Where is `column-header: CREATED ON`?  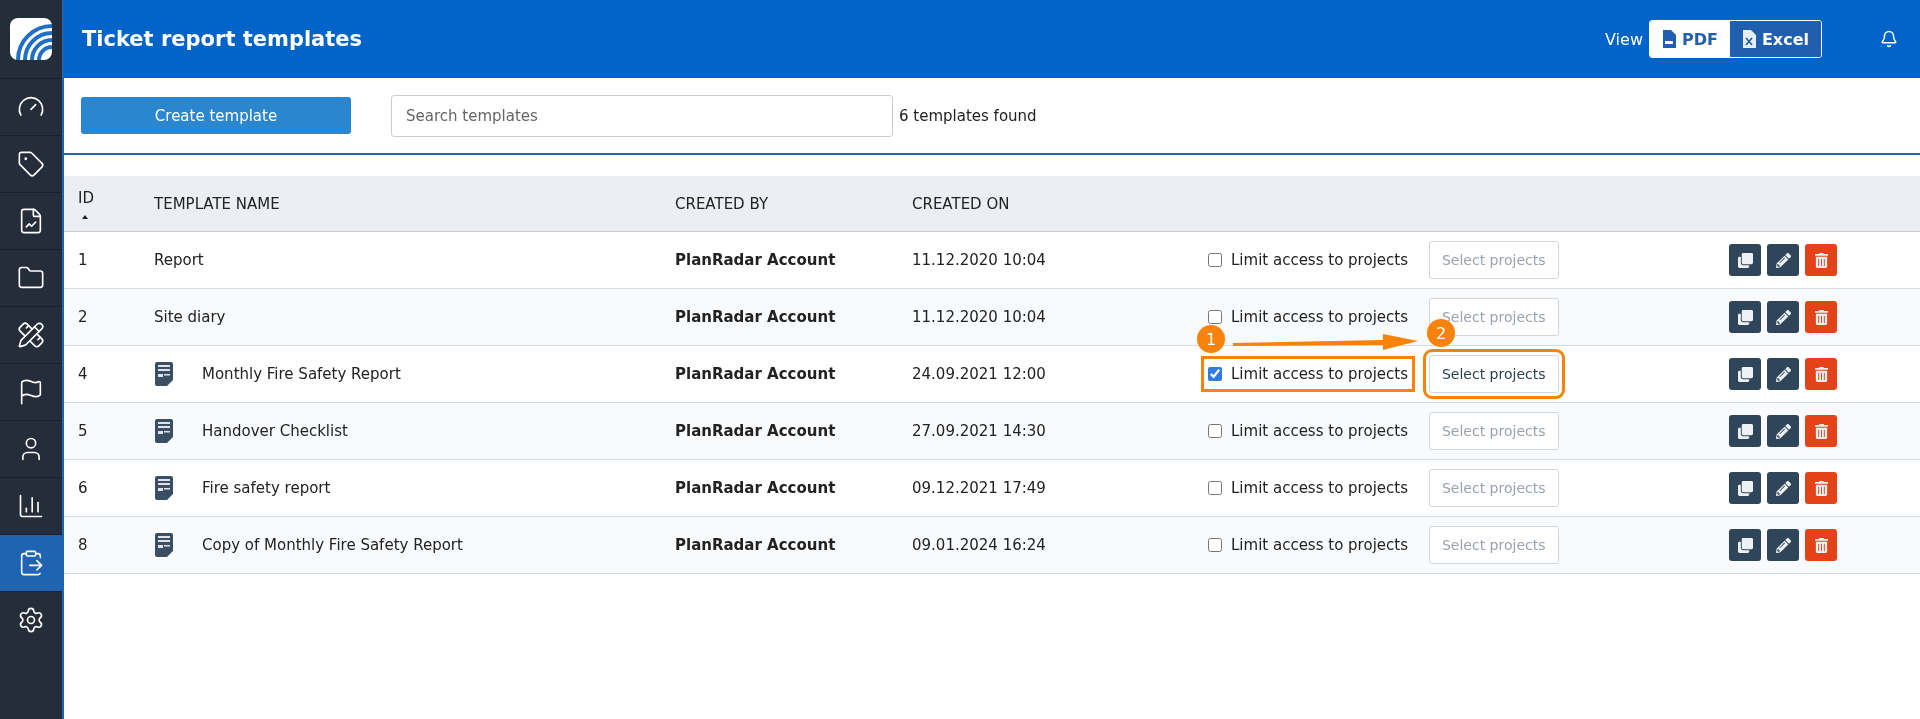
column-header: CREATED ON is located at coordinates (1060, 203).